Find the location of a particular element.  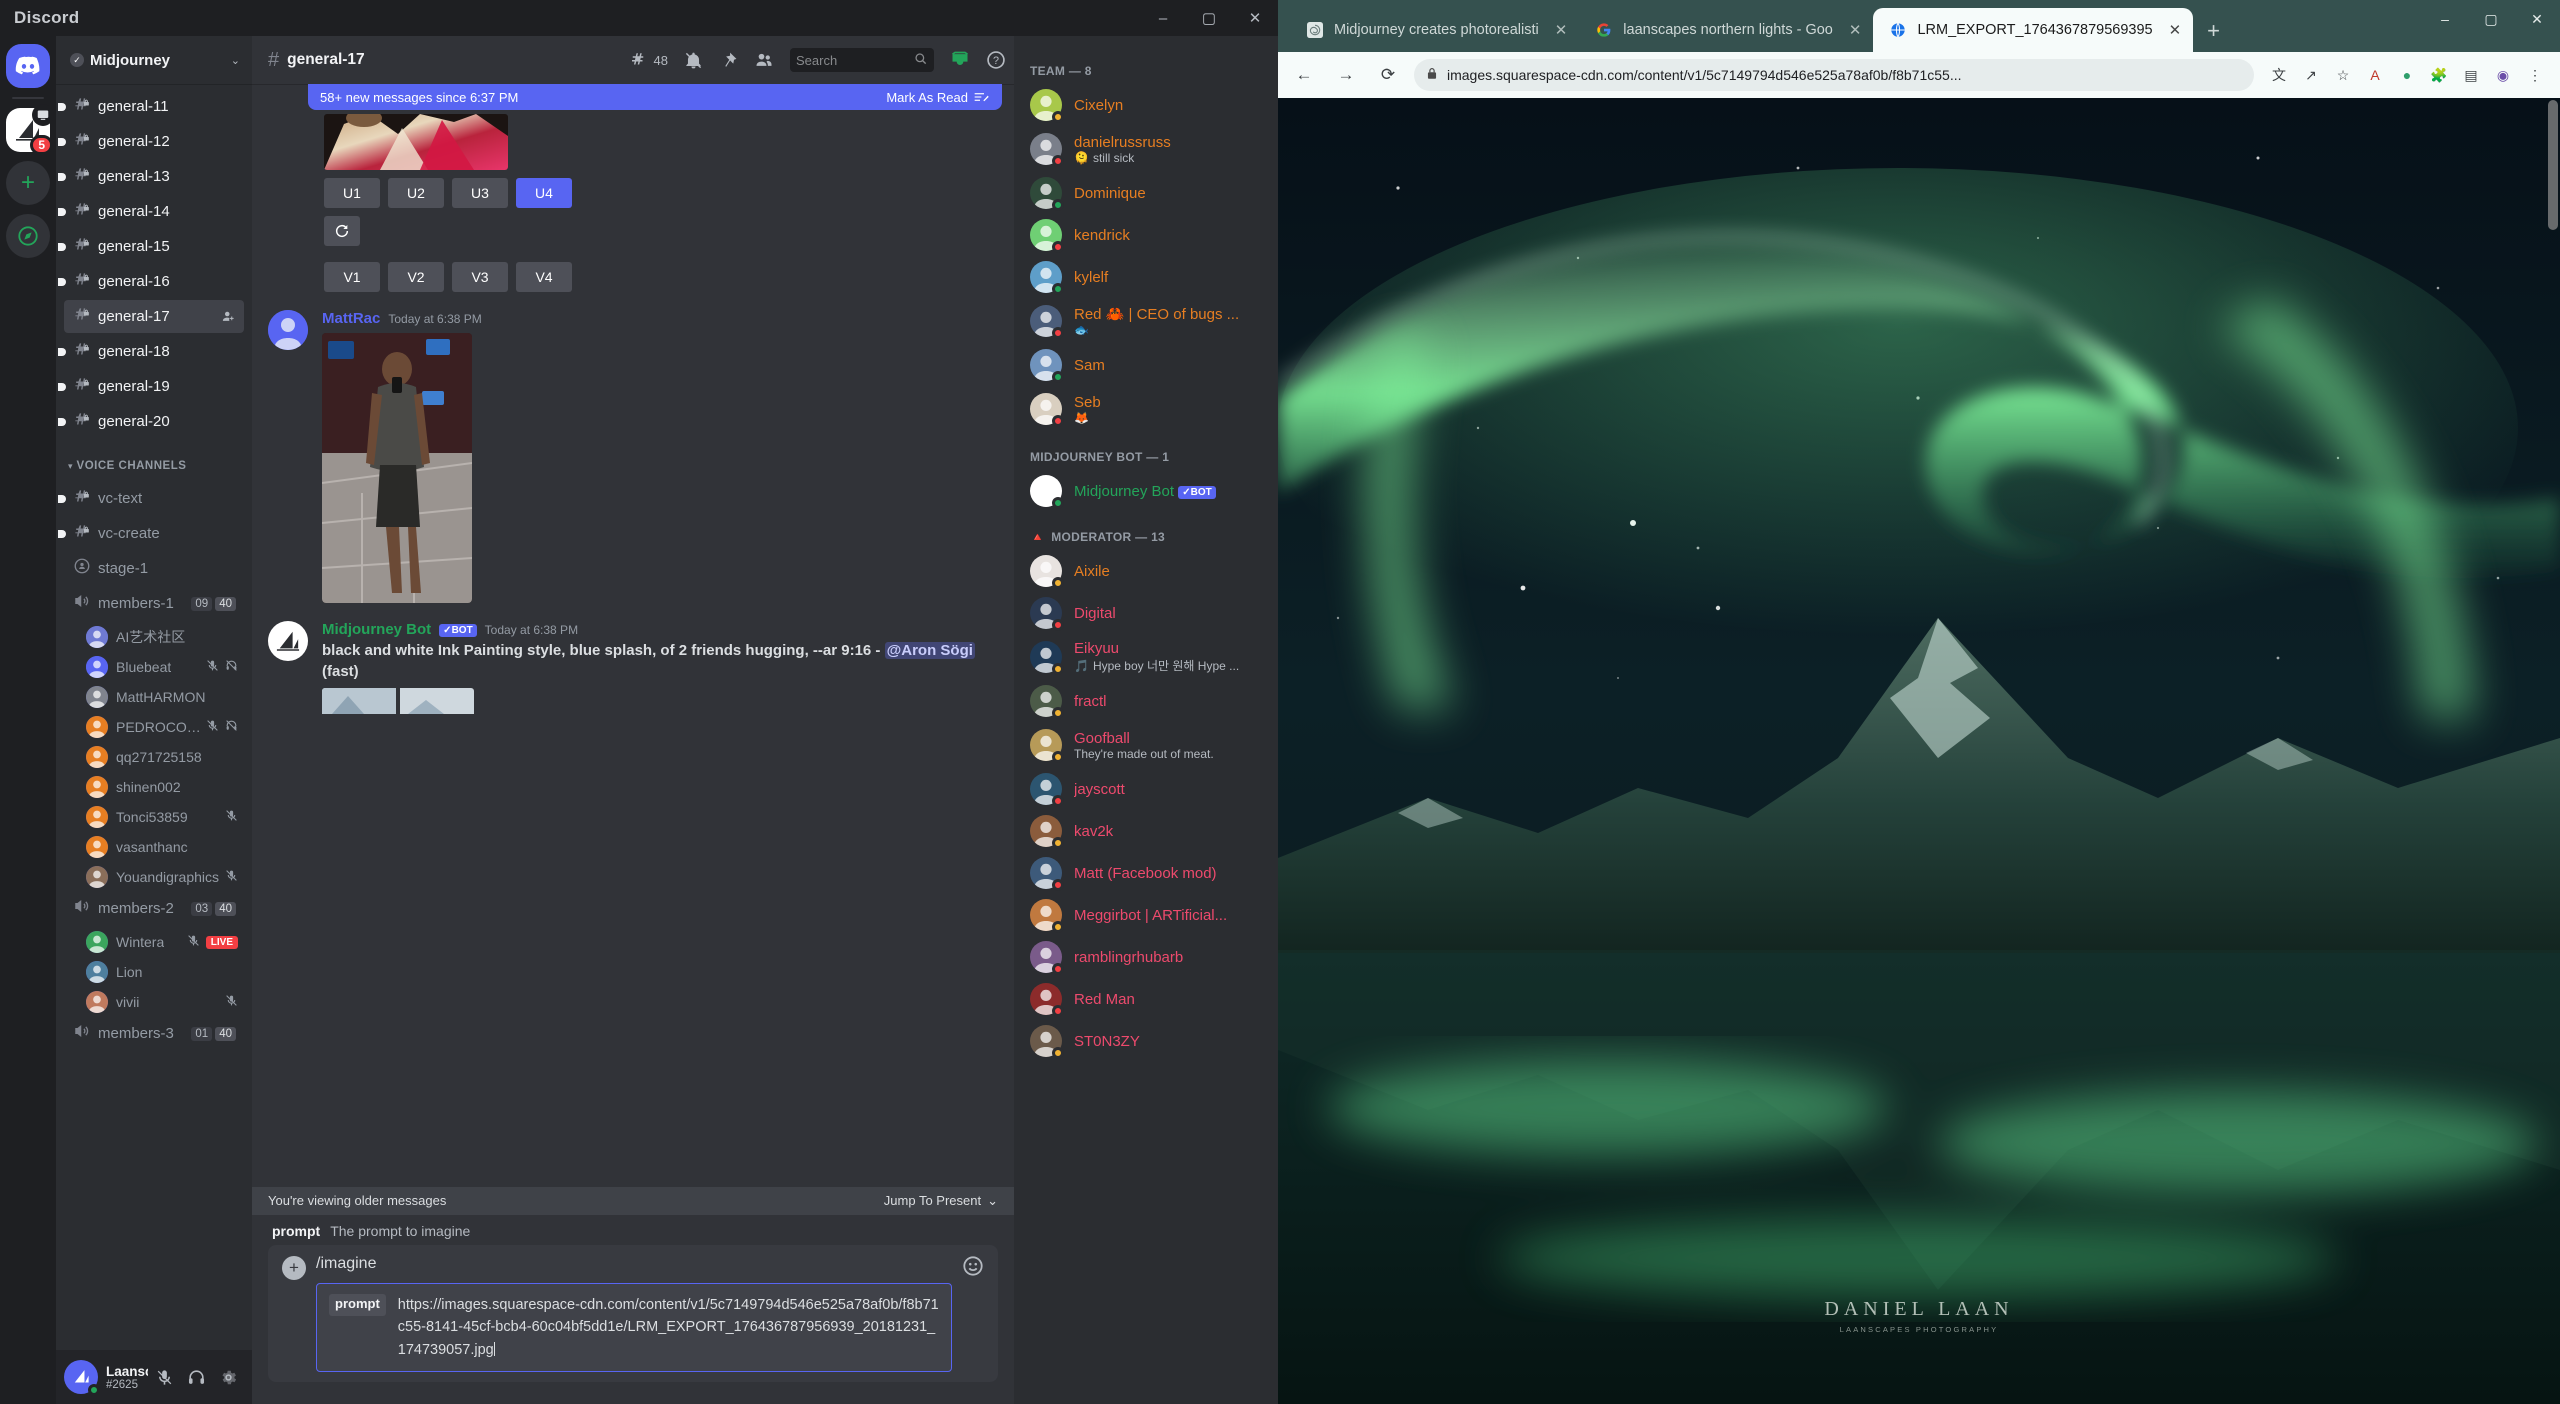

inbox-icon is located at coordinates (960, 60).